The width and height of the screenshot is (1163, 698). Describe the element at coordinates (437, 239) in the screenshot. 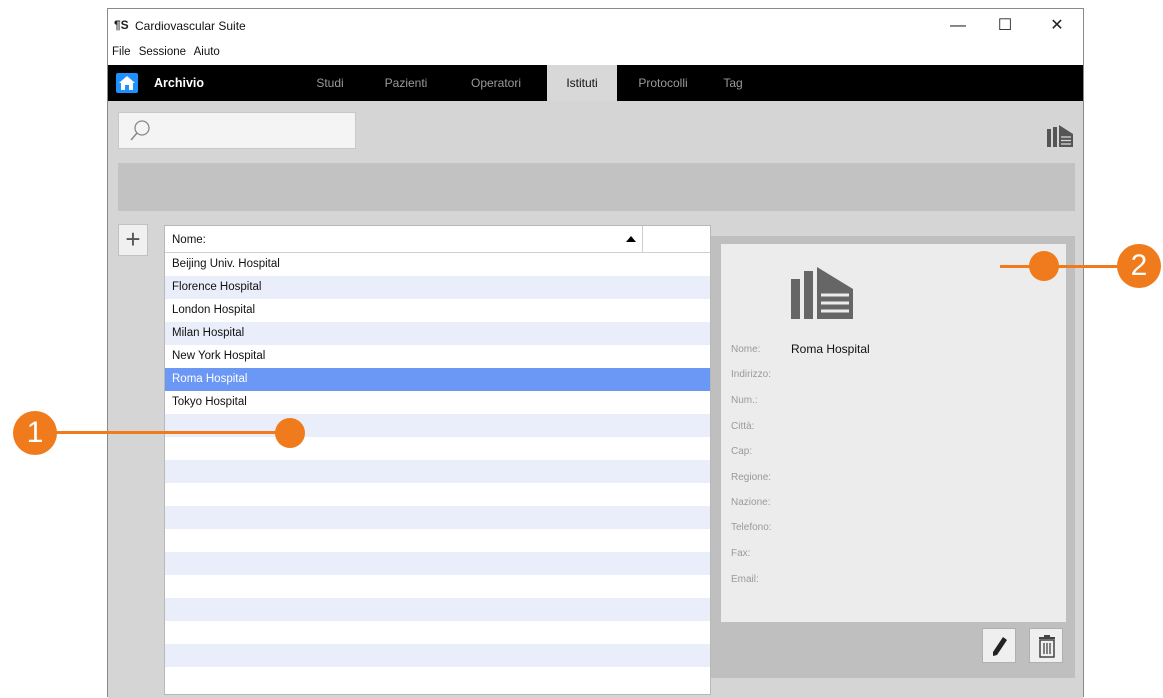

I see `list-header: Nome:` at that location.